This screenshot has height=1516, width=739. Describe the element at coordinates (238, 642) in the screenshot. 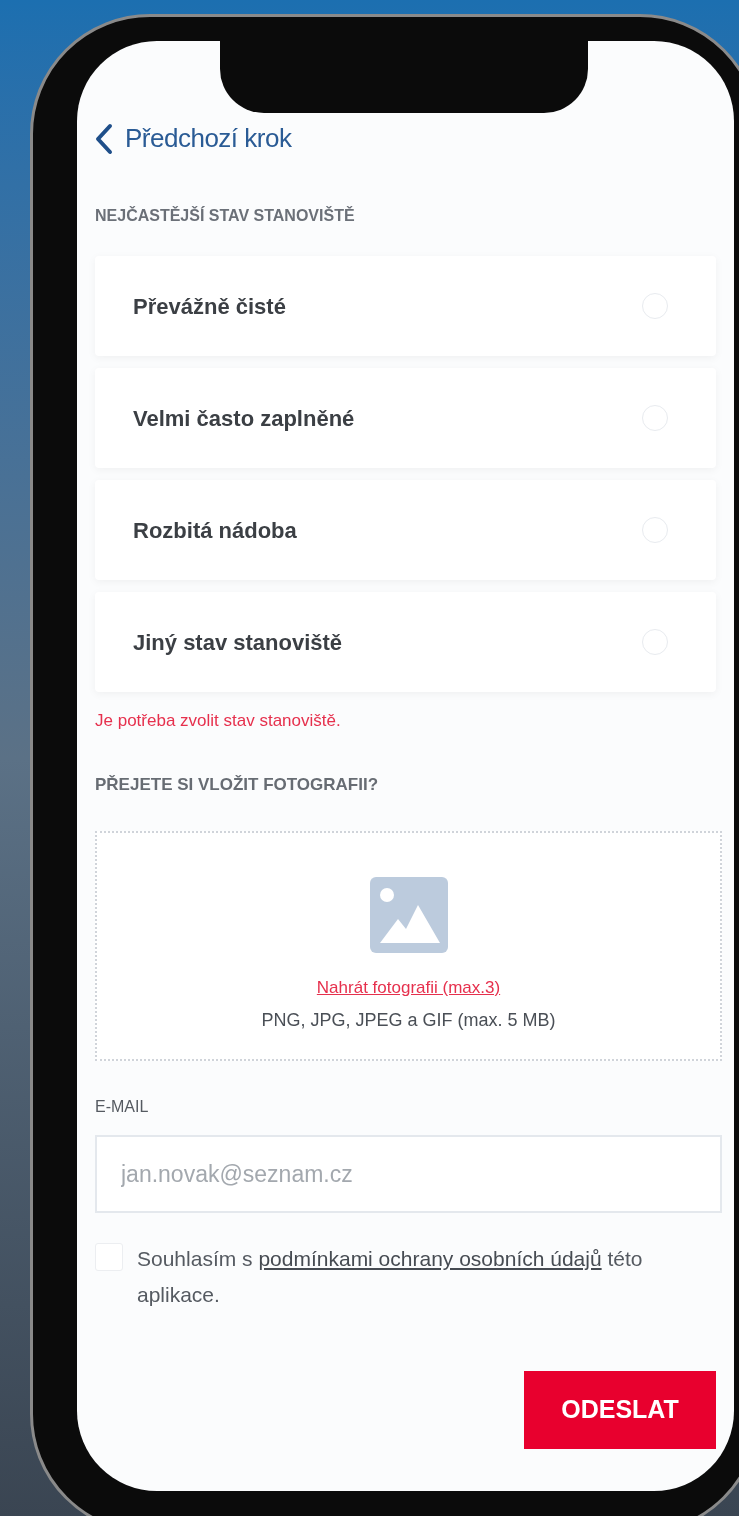

I see `option-label: Jiný stav stanoviště` at that location.